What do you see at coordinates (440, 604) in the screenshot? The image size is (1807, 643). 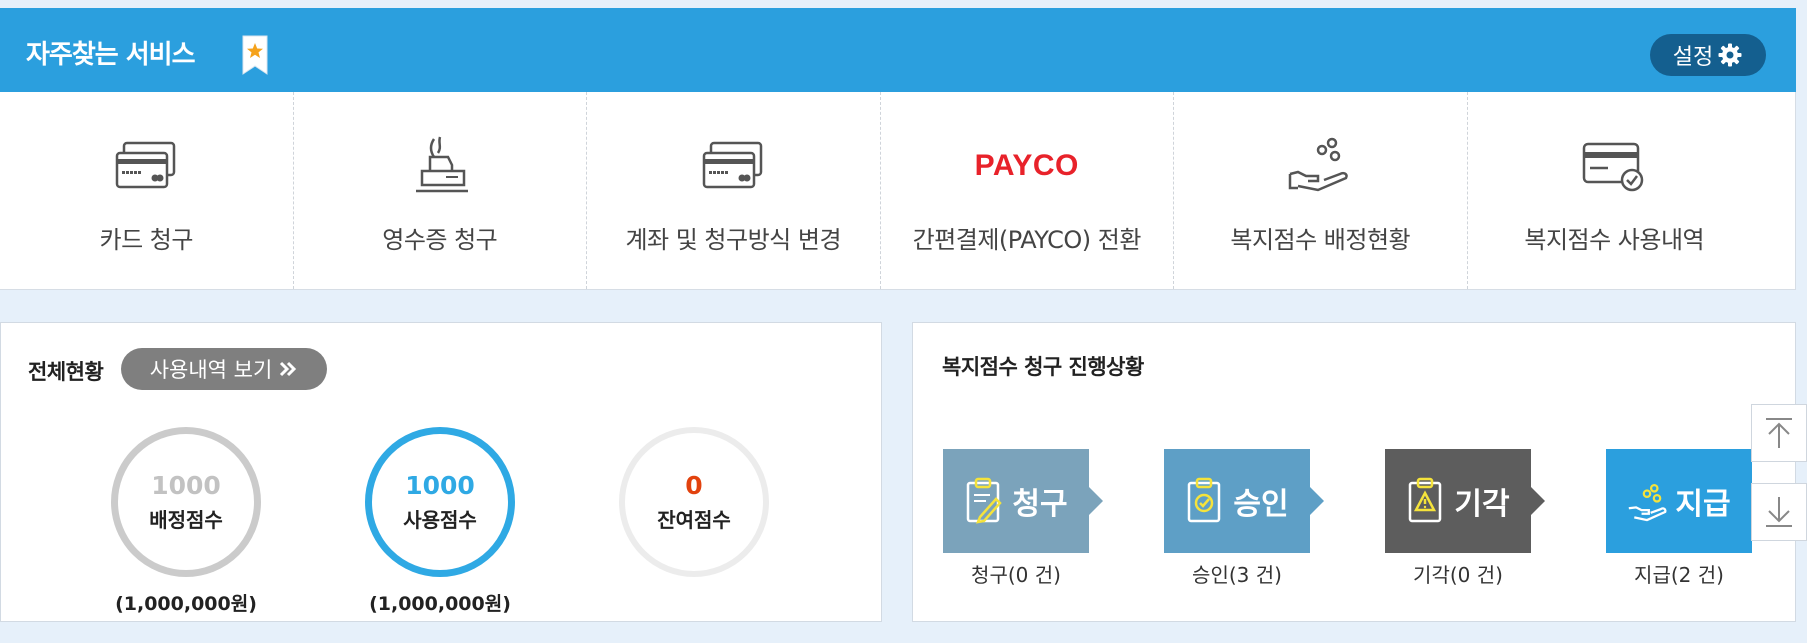 I see `used-score-amount: (1,000,000원)` at bounding box center [440, 604].